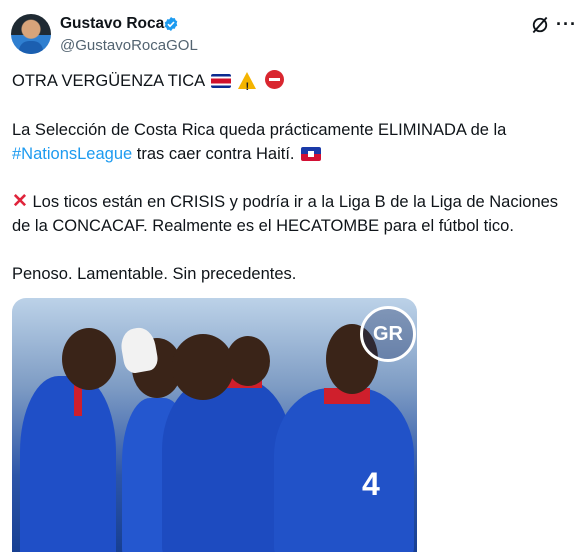 The image size is (582, 552). I want to click on tweet-line-6: Penoso. Lamentable. Sin precedentes., so click(154, 274).